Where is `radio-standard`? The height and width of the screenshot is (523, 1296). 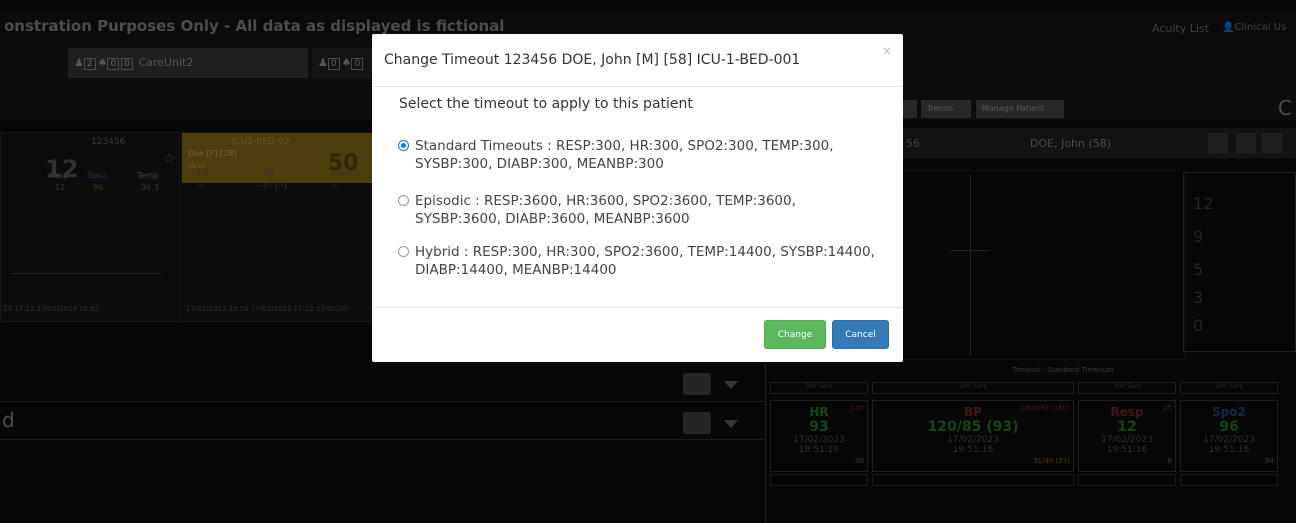
radio-standard is located at coordinates (403, 145).